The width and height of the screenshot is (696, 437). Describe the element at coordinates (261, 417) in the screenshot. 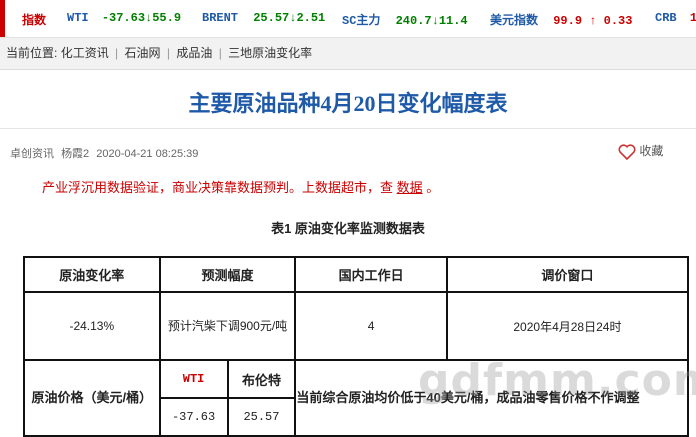

I see `table-cell: 25.57` at that location.